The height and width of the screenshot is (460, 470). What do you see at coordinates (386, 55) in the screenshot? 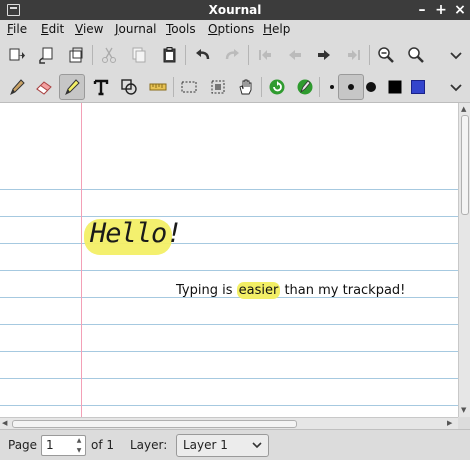
I see `zoom-out-button` at bounding box center [386, 55].